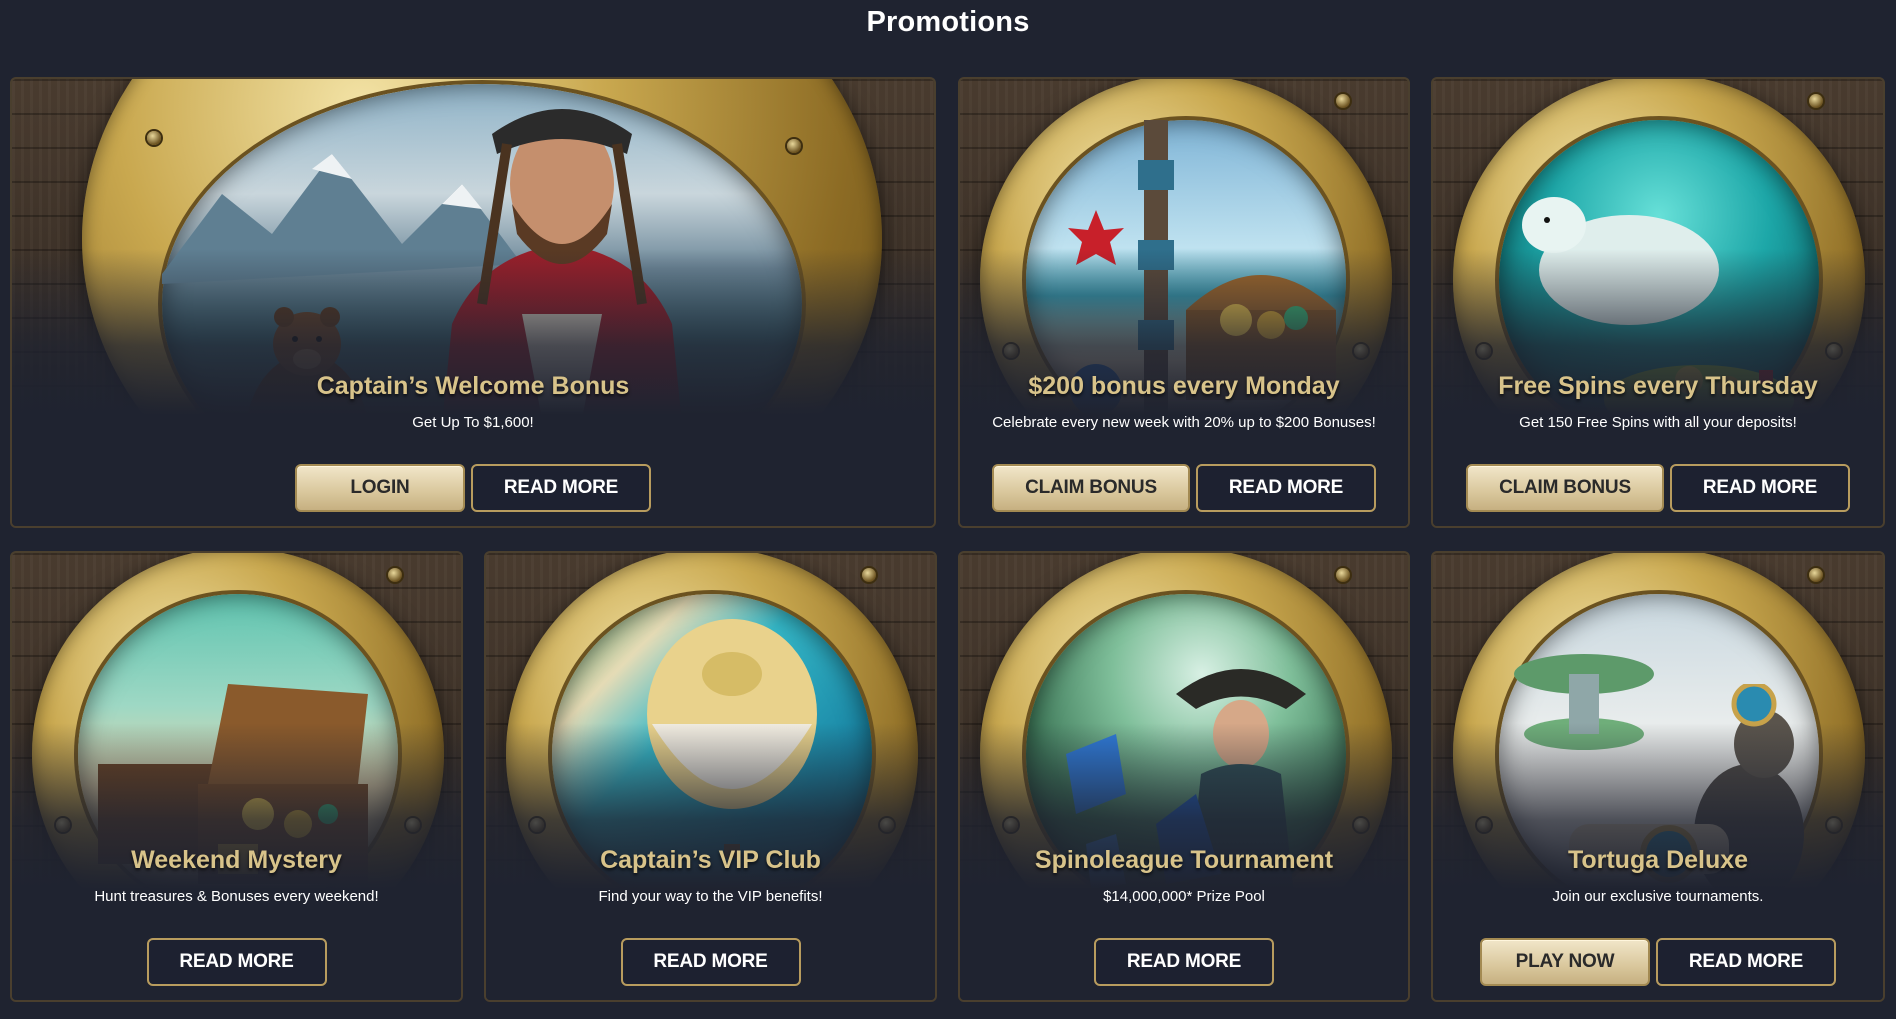  I want to click on promo-description: Get Up To $1,600!, so click(473, 422).